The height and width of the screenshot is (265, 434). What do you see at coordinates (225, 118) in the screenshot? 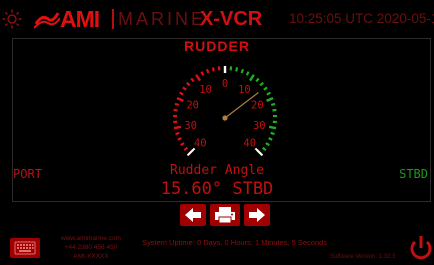
I see `gauge-hub` at bounding box center [225, 118].